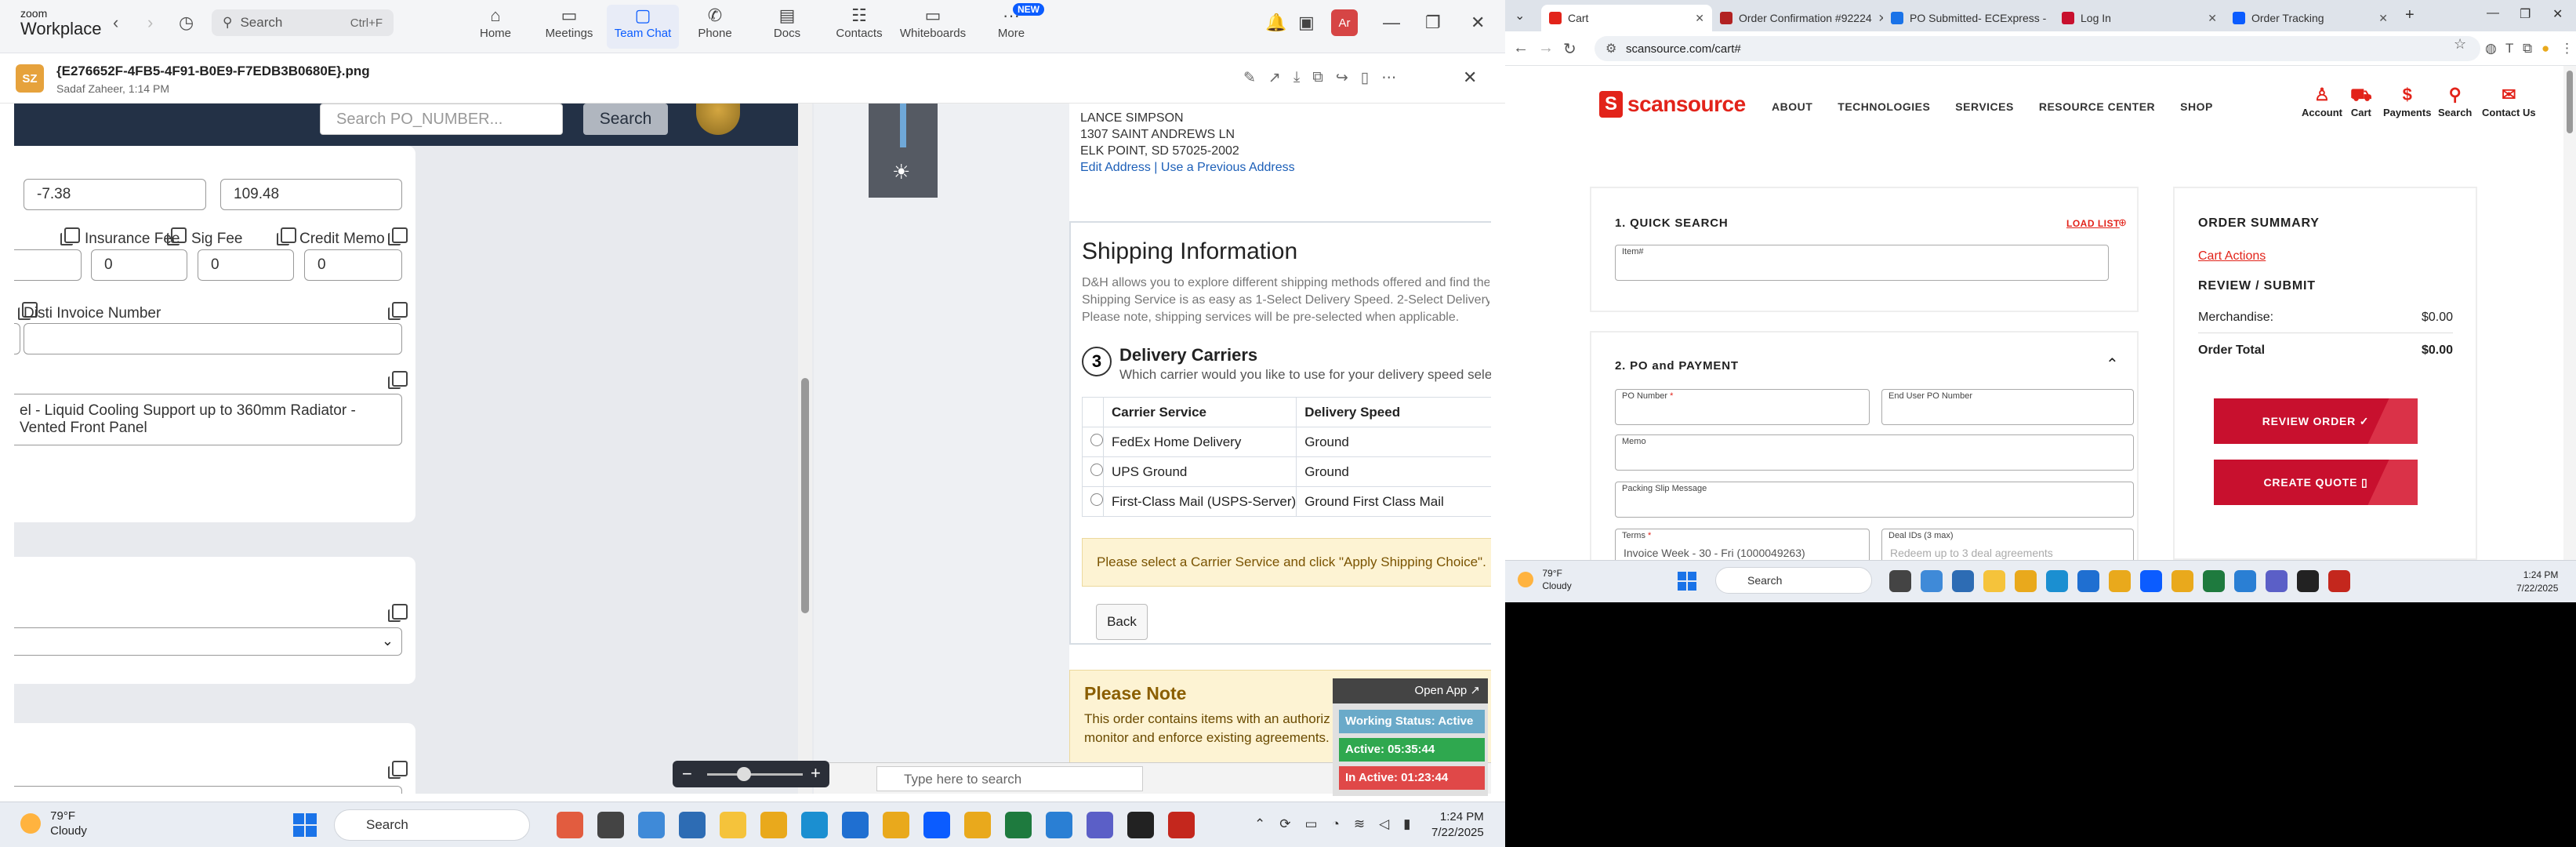  I want to click on site-info-icon: ⚙, so click(1610, 48).